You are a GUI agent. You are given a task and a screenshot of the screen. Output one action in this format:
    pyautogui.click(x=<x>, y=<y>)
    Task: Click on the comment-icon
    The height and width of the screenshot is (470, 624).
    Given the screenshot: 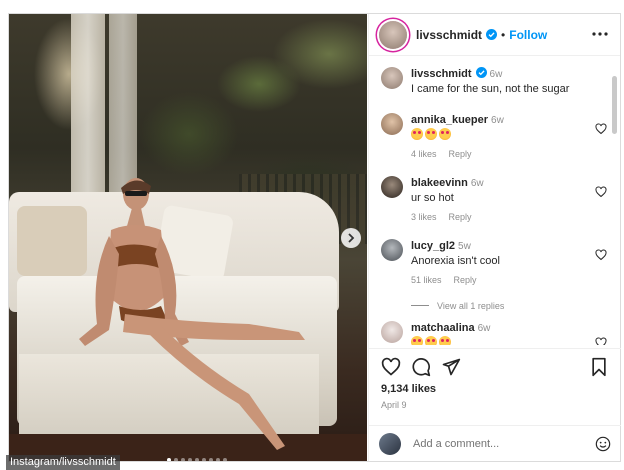 What is the action you would take?
    pyautogui.click(x=421, y=367)
    